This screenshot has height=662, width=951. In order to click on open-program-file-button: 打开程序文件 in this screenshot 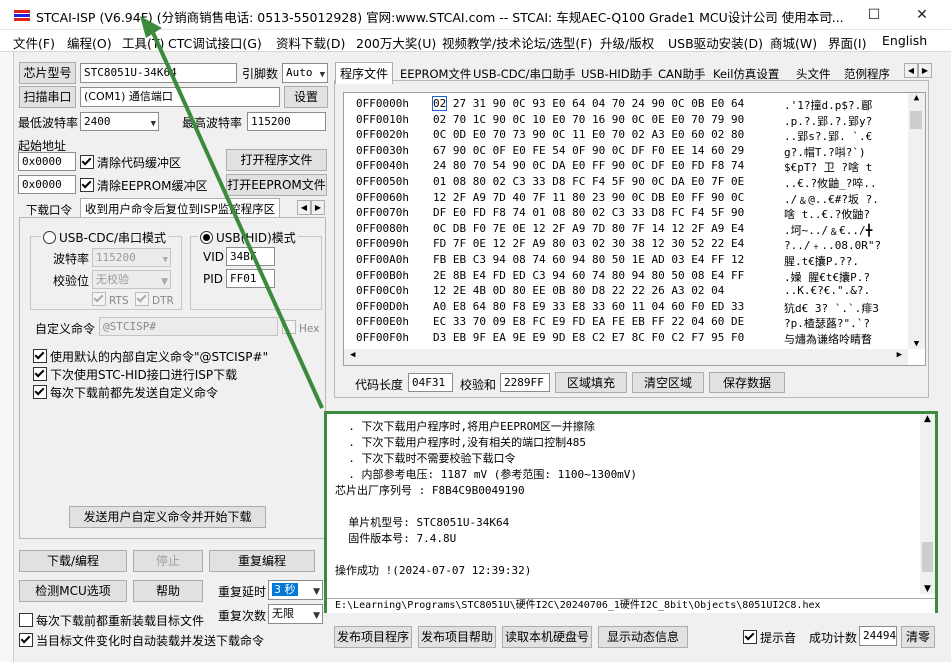, I will do `click(276, 160)`.